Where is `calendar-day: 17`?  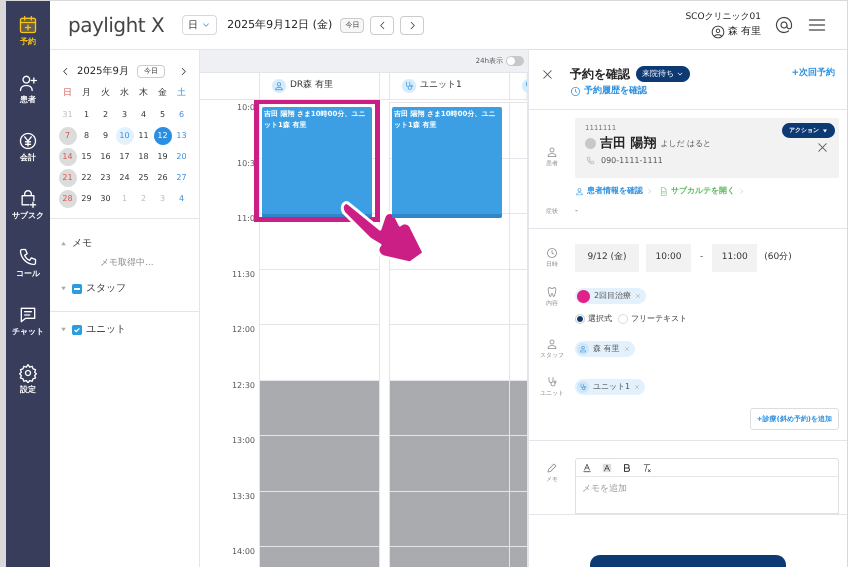 calendar-day: 17 is located at coordinates (125, 157).